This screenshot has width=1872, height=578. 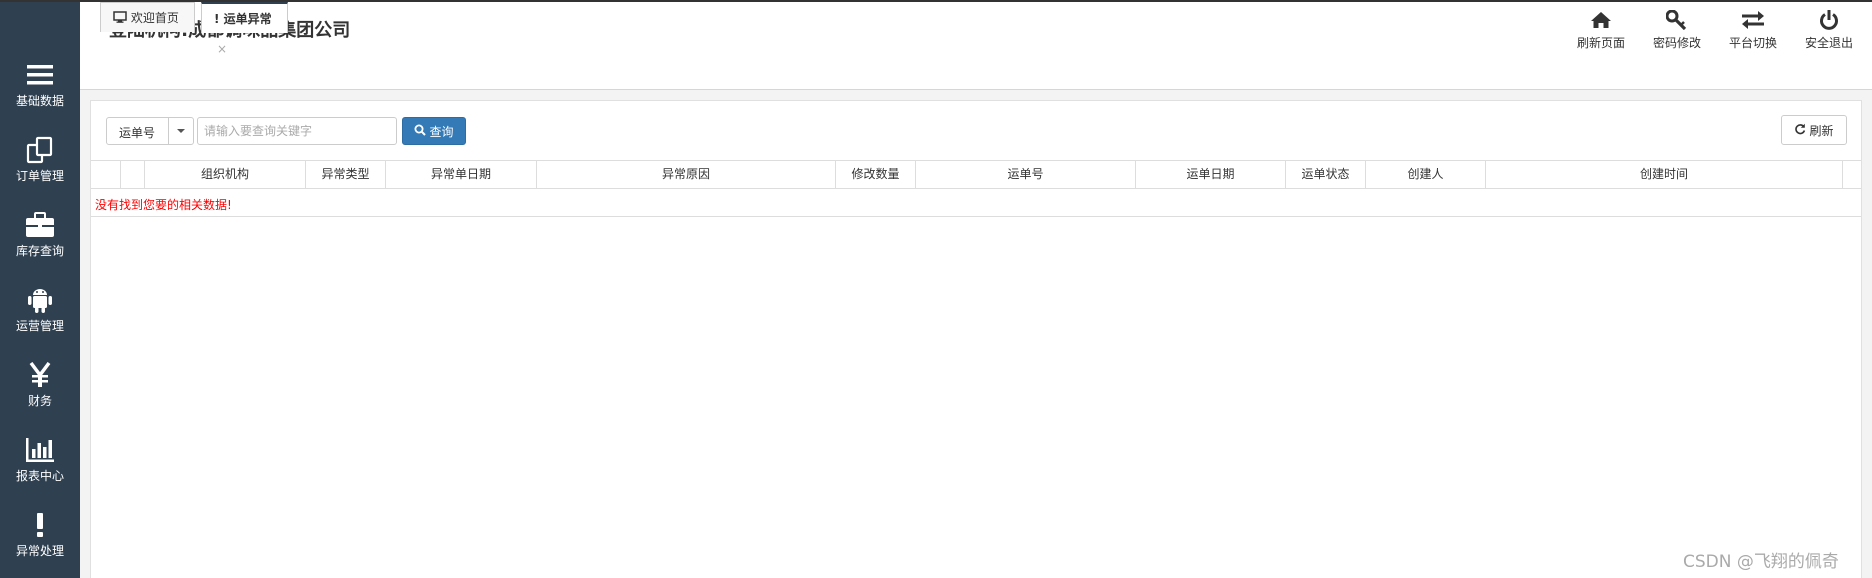 What do you see at coordinates (40, 450) in the screenshot?
I see `bar-chart-icon` at bounding box center [40, 450].